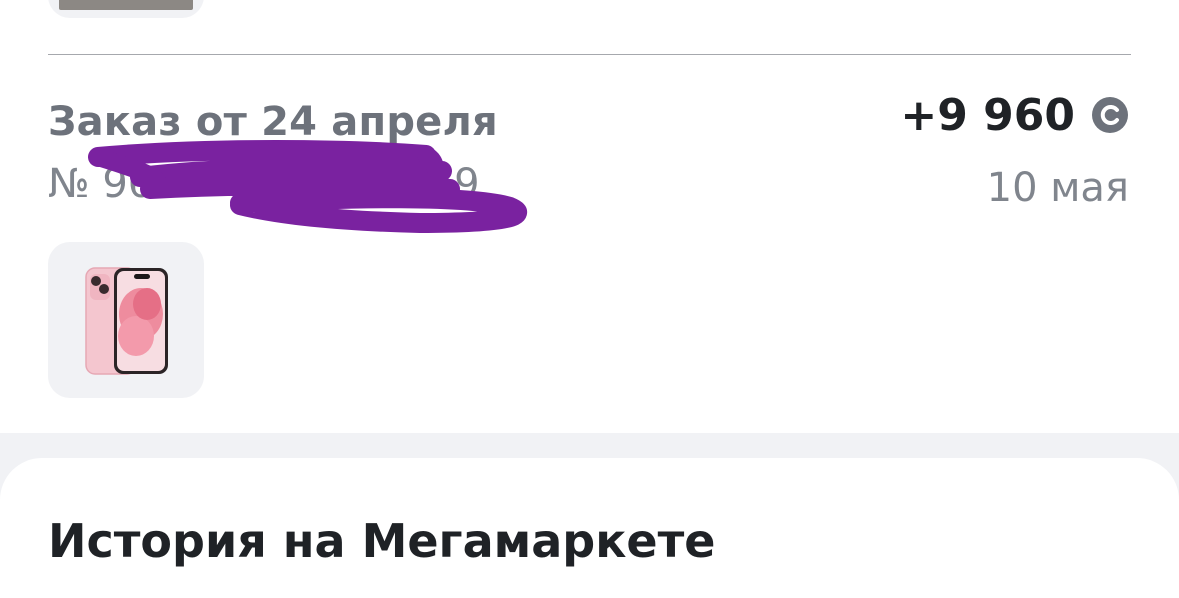  I want to click on order-amount-row: +9 960, so click(1014, 115).